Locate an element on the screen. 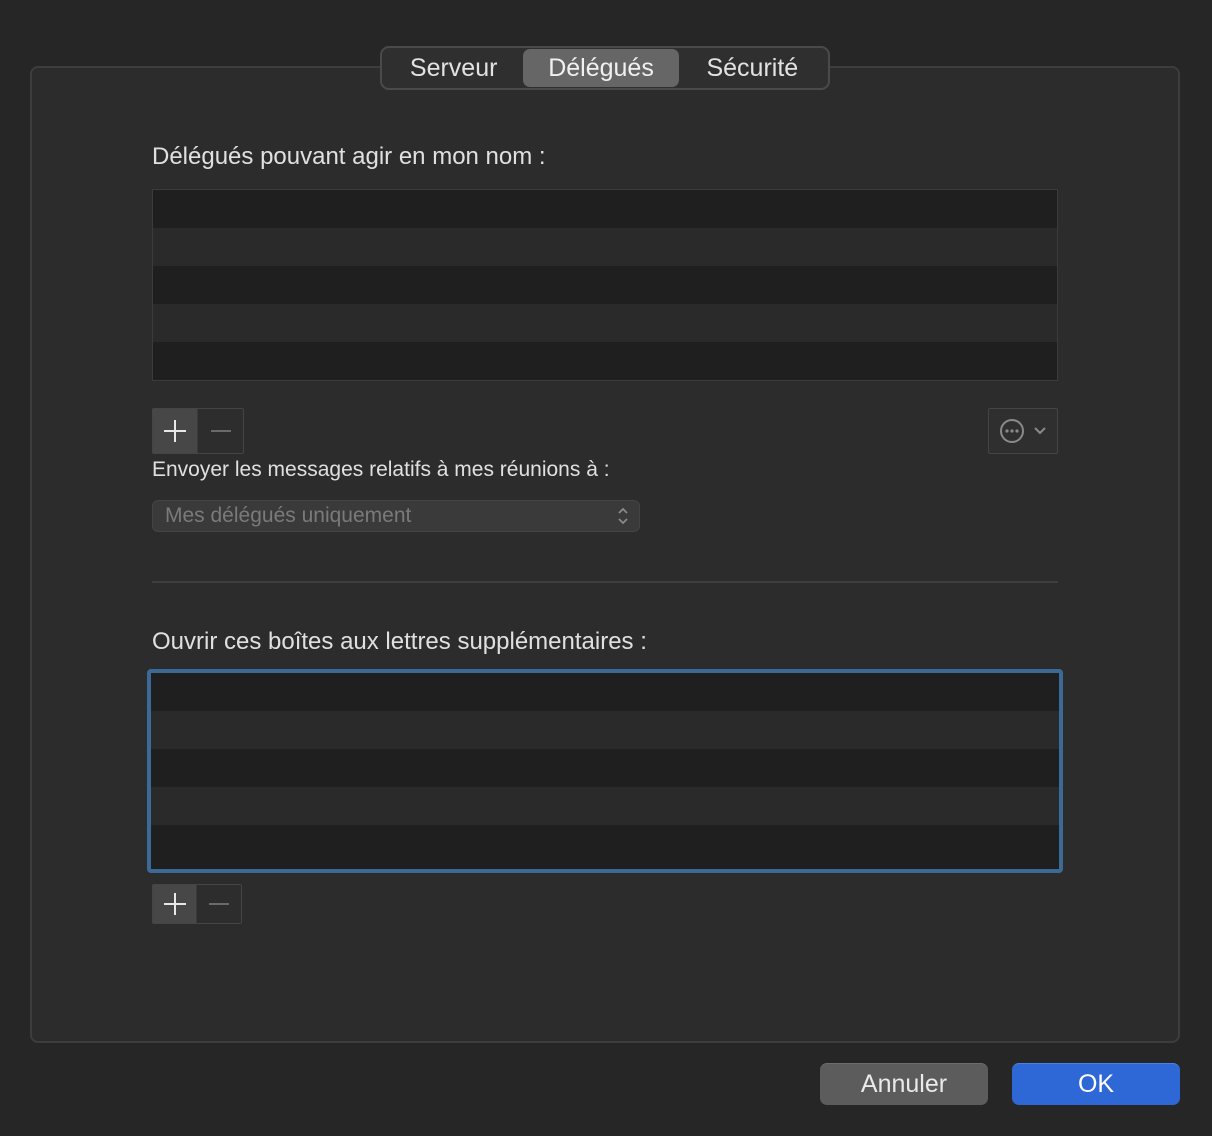 The height and width of the screenshot is (1136, 1212). delegate-actions-menu-button is located at coordinates (1023, 431).